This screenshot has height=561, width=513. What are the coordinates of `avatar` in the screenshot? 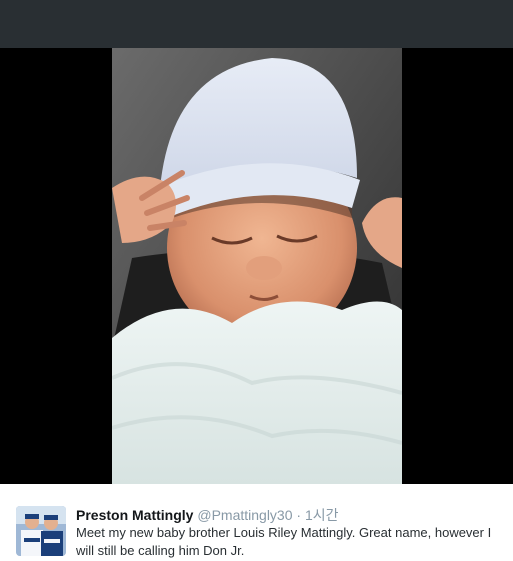 It's located at (41, 531).